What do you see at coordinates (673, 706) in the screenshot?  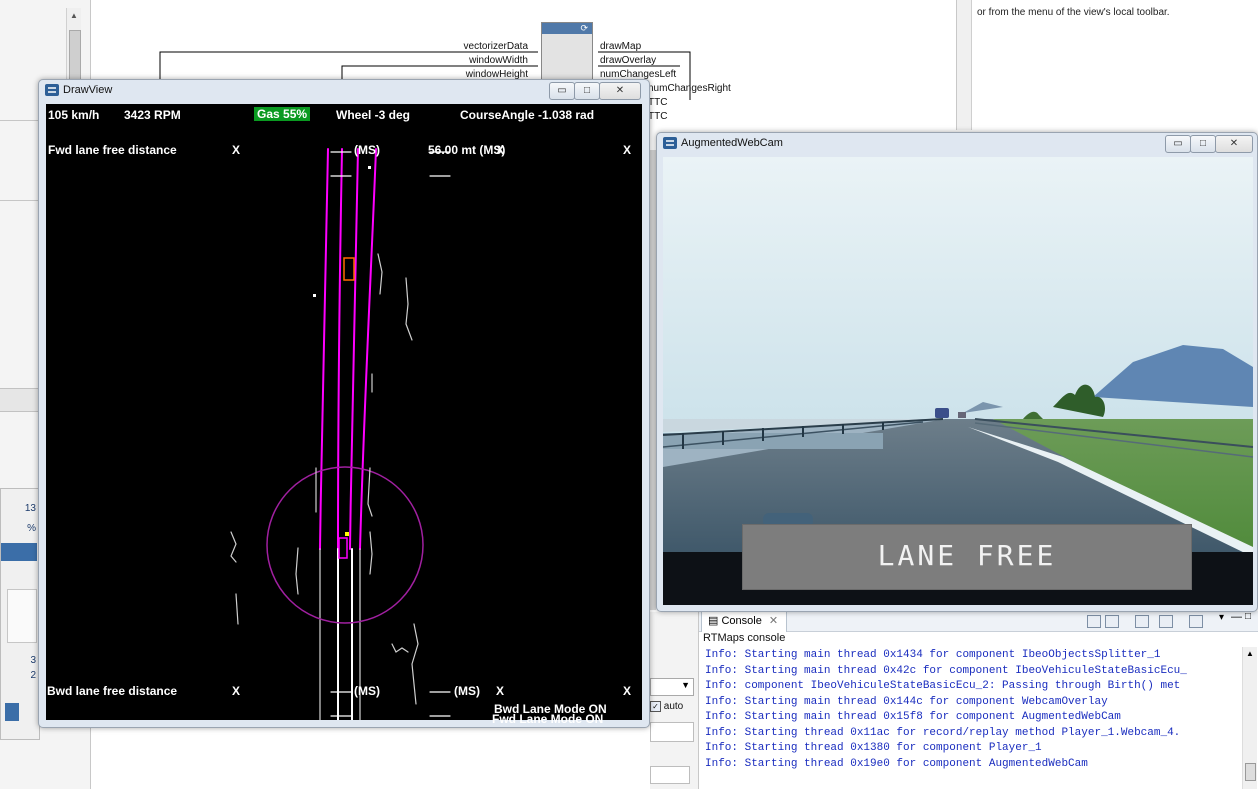 I see `auto-label: auto` at bounding box center [673, 706].